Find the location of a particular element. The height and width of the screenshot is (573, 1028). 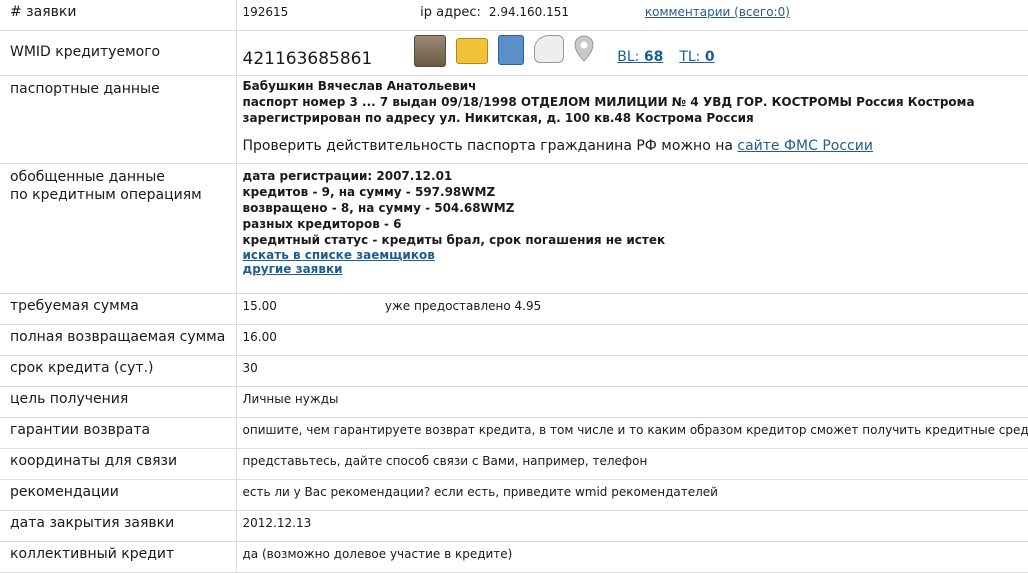

row-term: срок кредита (сут.) 30 is located at coordinates (514, 371).